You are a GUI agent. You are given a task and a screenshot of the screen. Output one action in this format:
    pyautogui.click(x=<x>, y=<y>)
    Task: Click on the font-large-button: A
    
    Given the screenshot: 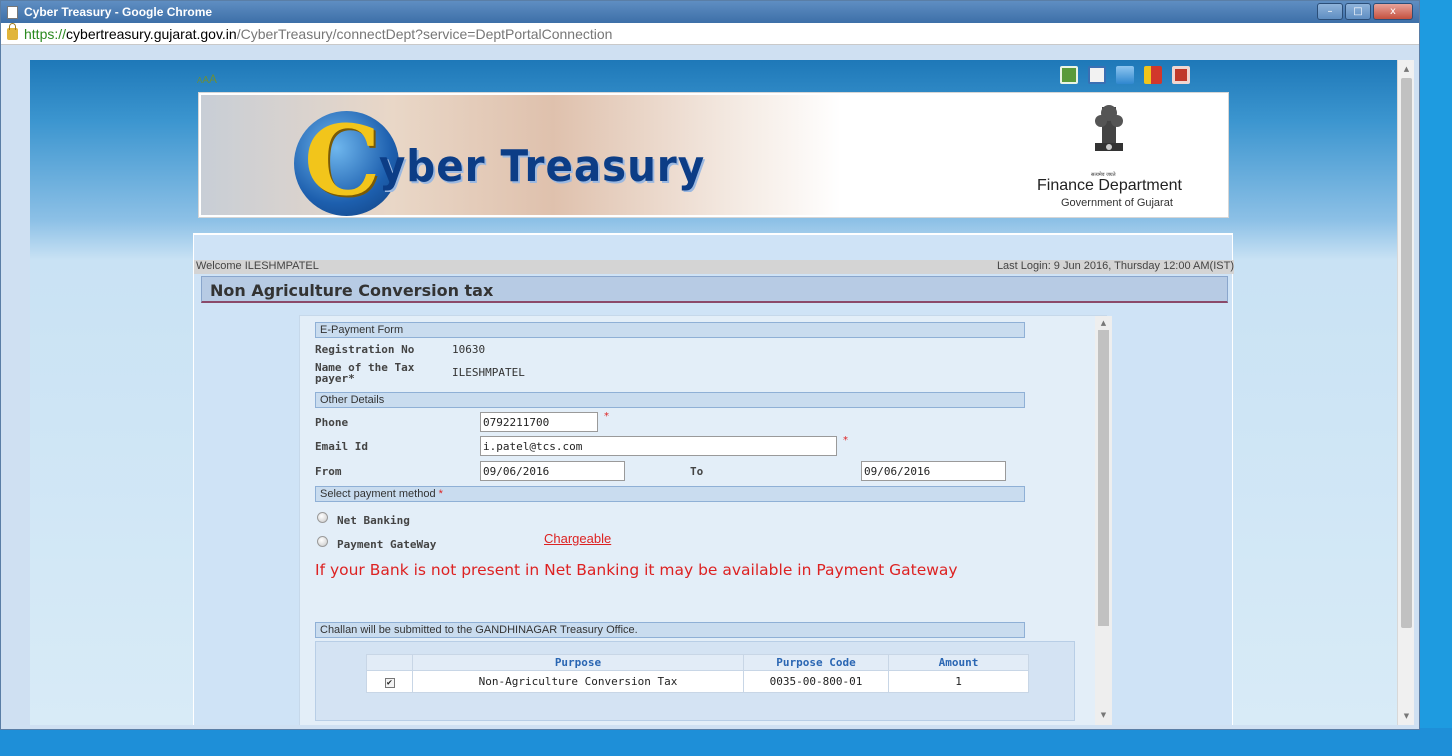 What is the action you would take?
    pyautogui.click(x=213, y=79)
    